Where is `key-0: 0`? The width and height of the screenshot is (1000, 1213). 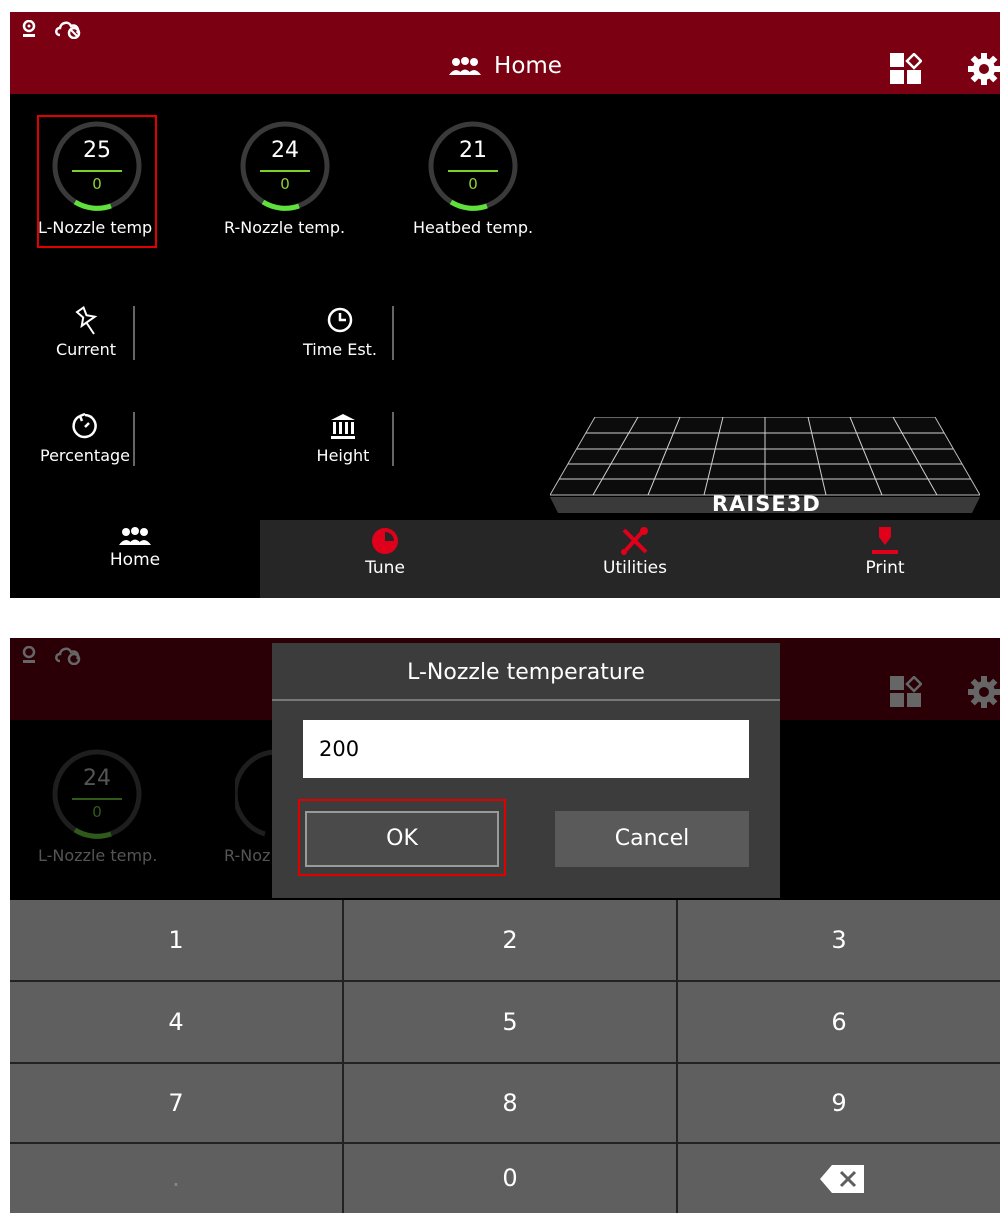
key-0: 0 is located at coordinates (510, 1178).